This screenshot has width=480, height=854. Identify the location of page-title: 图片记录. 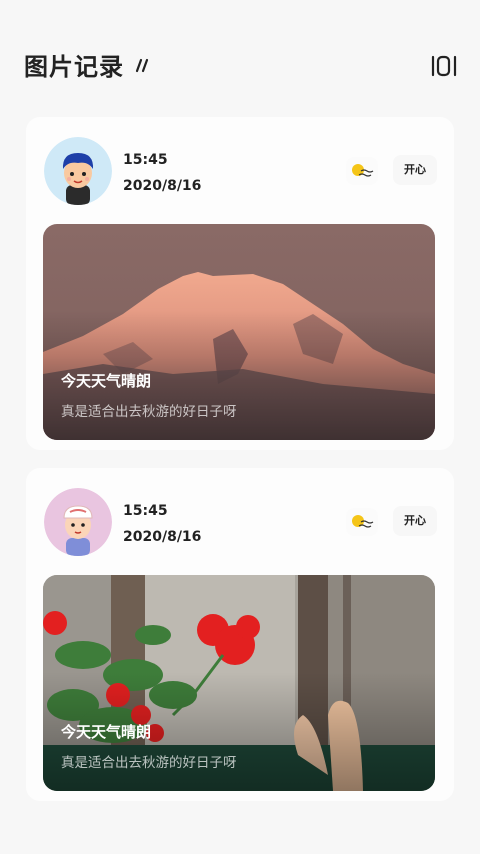
(74, 67).